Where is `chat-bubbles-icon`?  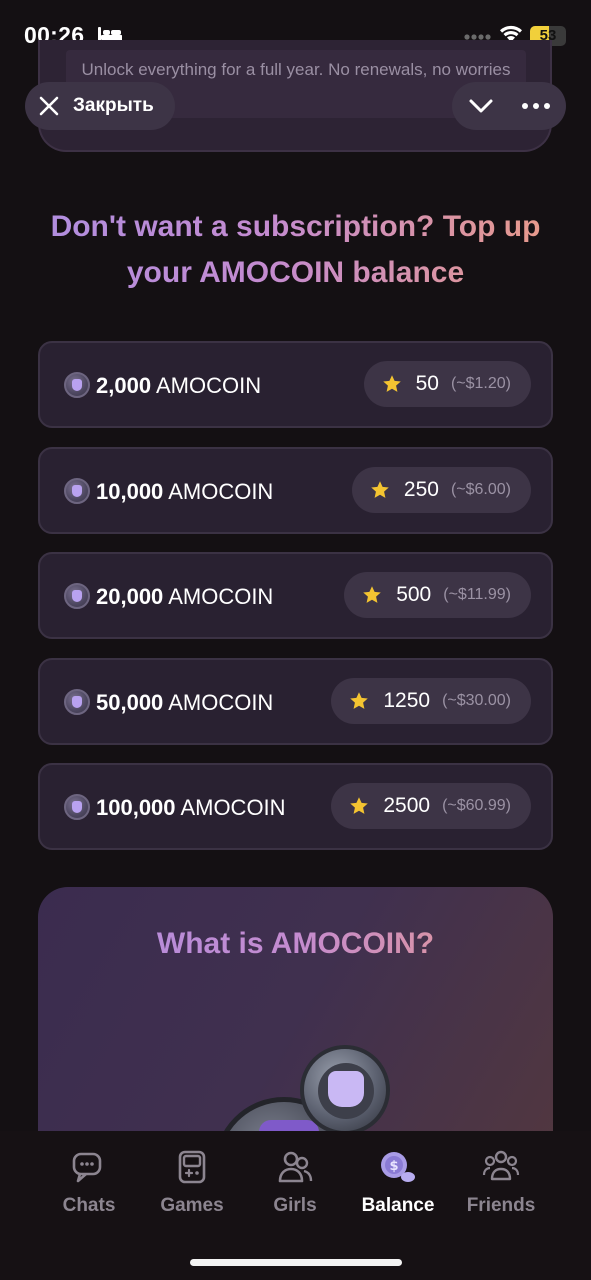
chat-bubbles-icon is located at coordinates (87, 1167).